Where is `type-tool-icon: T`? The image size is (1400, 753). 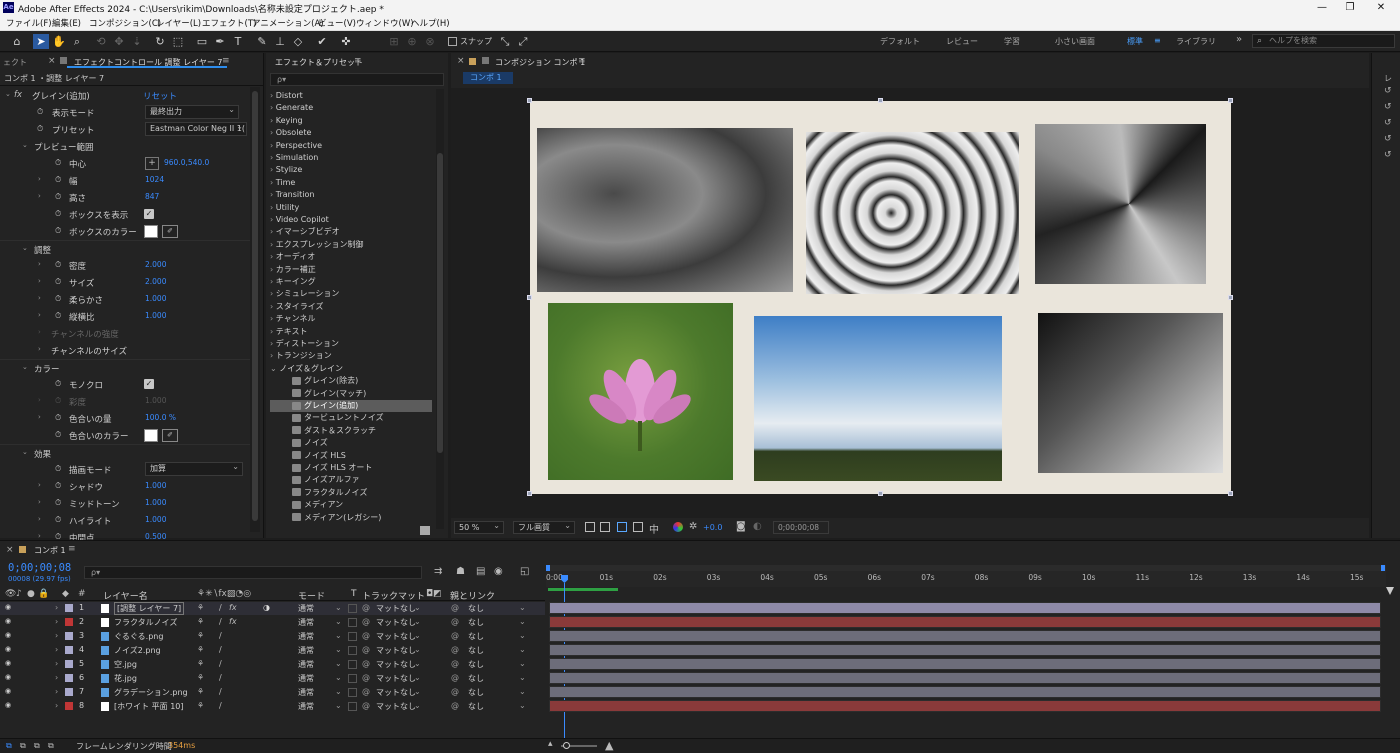
type-tool-icon: T is located at coordinates (238, 41).